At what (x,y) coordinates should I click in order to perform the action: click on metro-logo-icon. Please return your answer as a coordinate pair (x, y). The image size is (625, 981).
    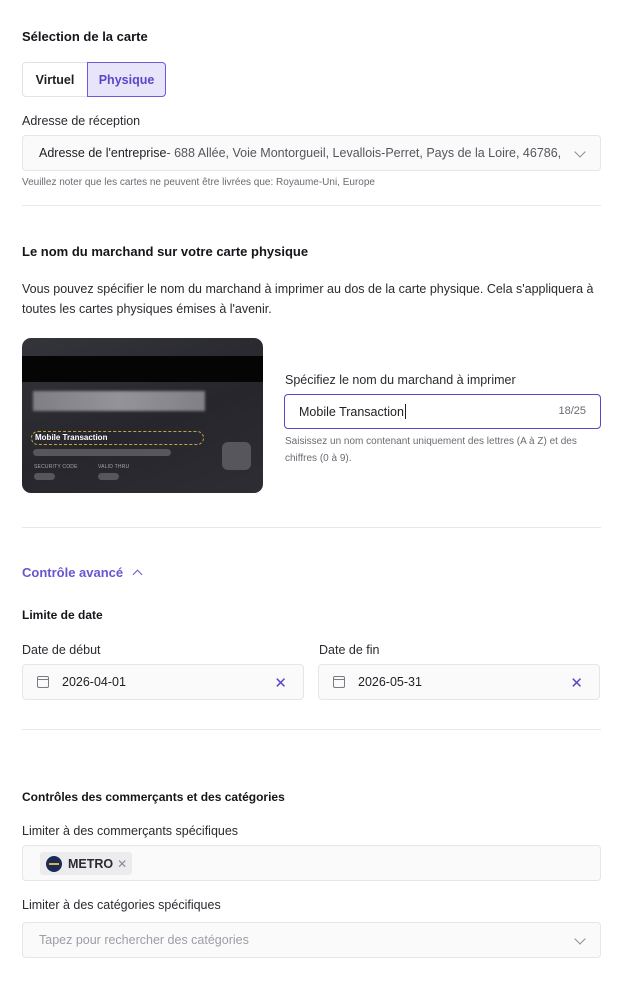
    Looking at the image, I should click on (54, 863).